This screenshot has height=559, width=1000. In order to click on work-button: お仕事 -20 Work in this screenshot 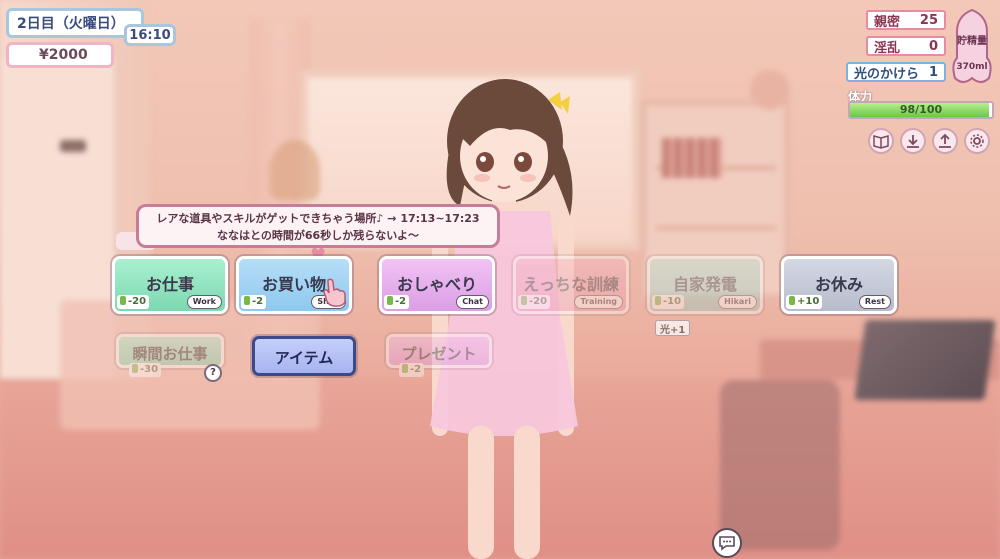, I will do `click(170, 285)`.